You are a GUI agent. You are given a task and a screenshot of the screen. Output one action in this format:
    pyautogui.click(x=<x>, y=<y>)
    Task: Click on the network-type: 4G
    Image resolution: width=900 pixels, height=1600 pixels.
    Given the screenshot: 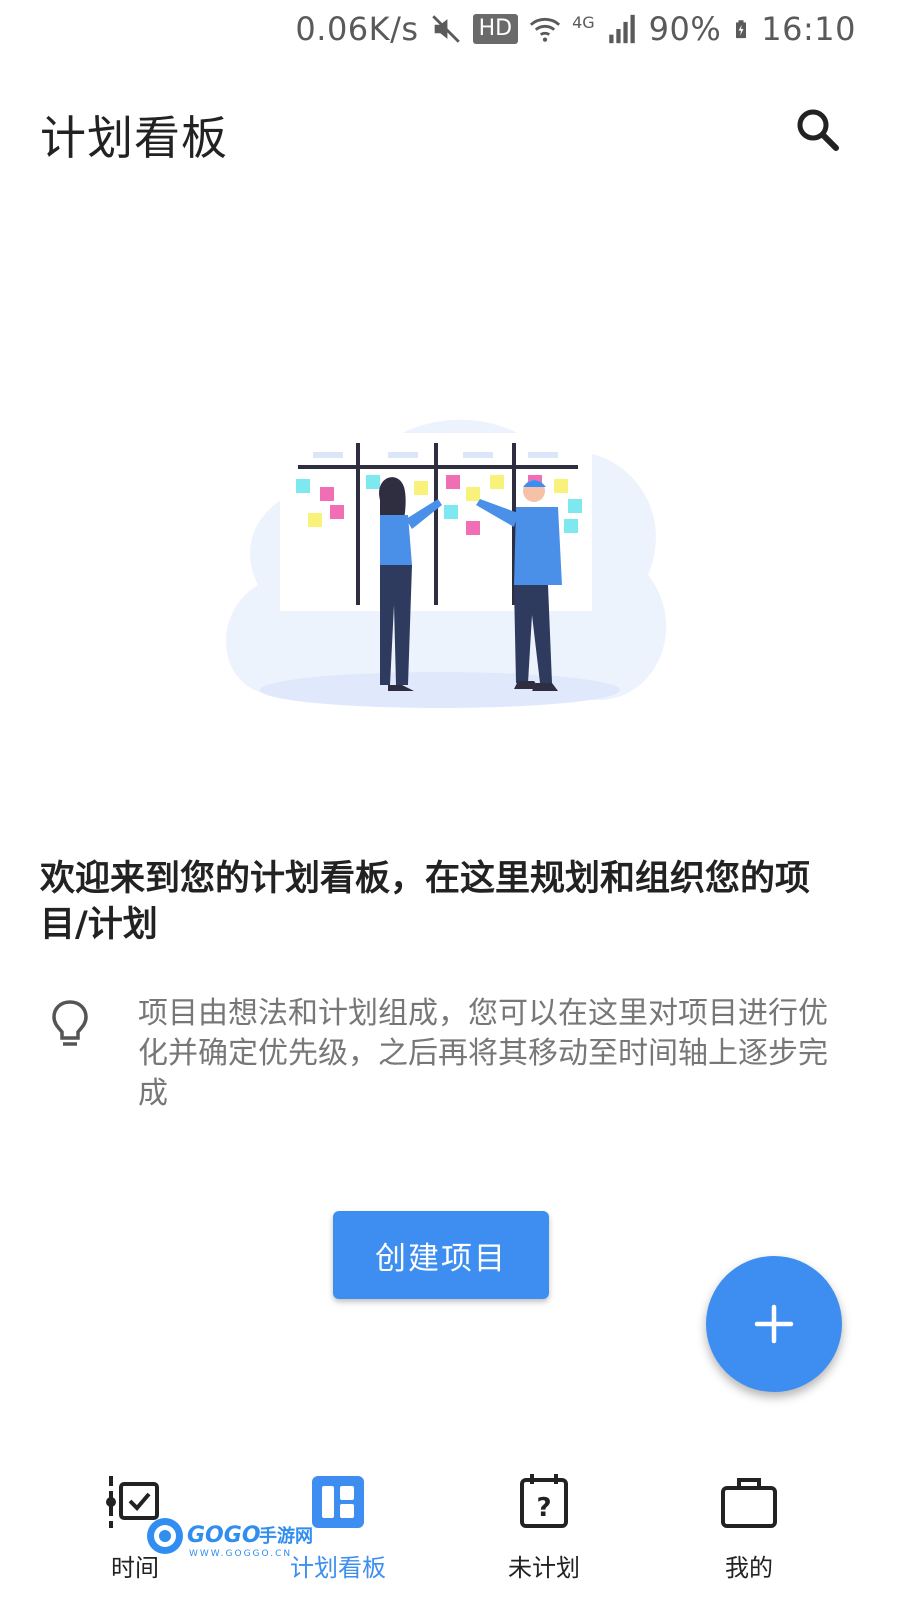 What is the action you would take?
    pyautogui.click(x=583, y=22)
    